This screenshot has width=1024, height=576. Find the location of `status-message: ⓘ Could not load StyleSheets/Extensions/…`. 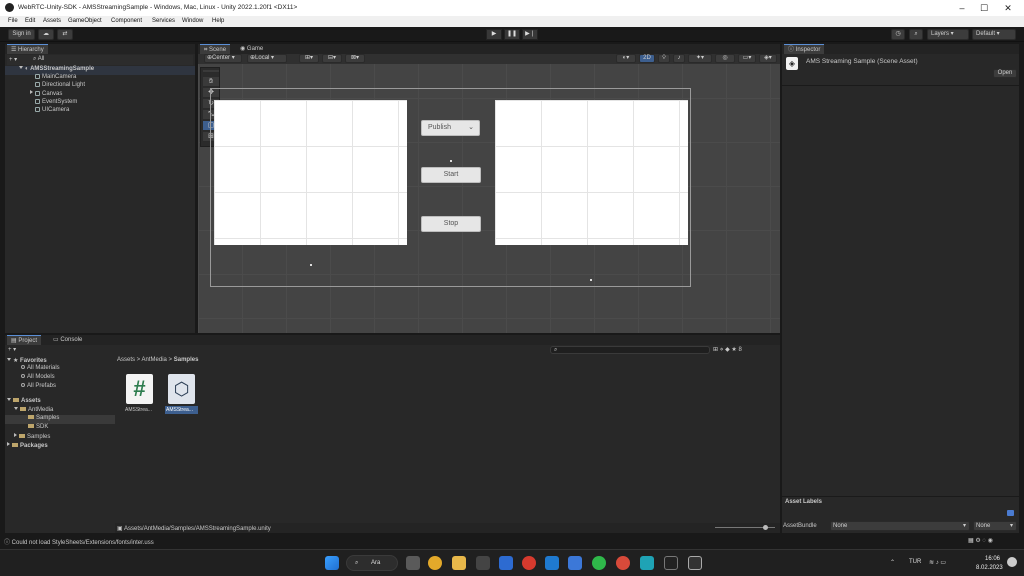

status-message: ⓘ Could not load StyleSheets/Extensions/… is located at coordinates (79, 541).